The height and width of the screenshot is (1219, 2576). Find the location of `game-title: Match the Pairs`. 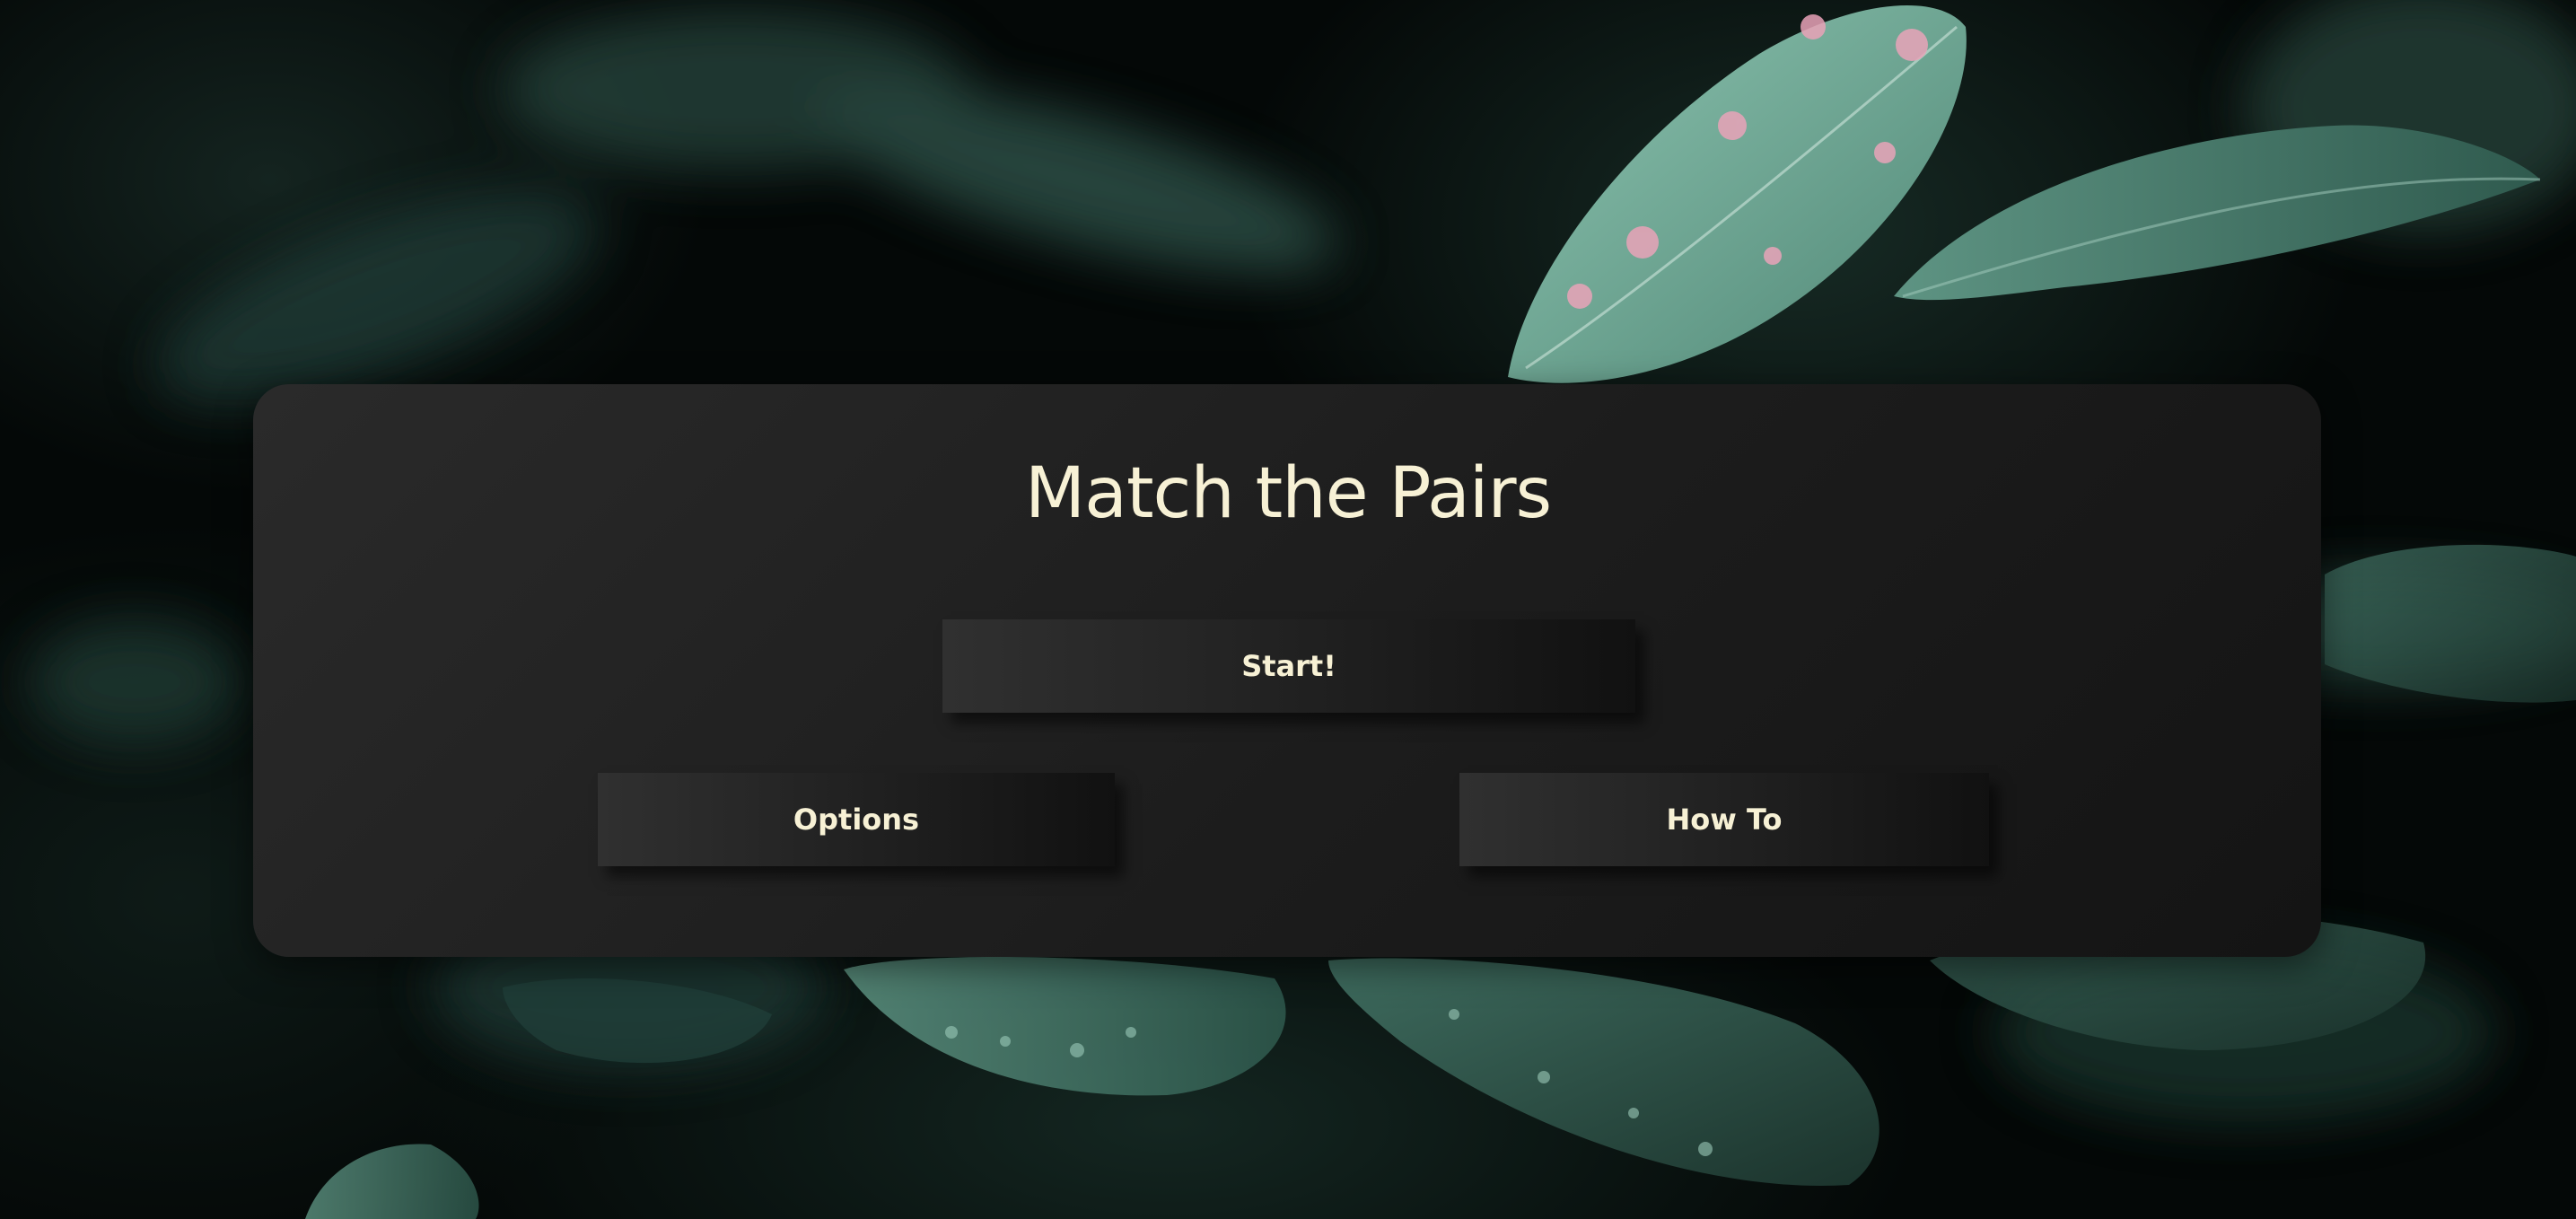

game-title: Match the Pairs is located at coordinates (1288, 493).